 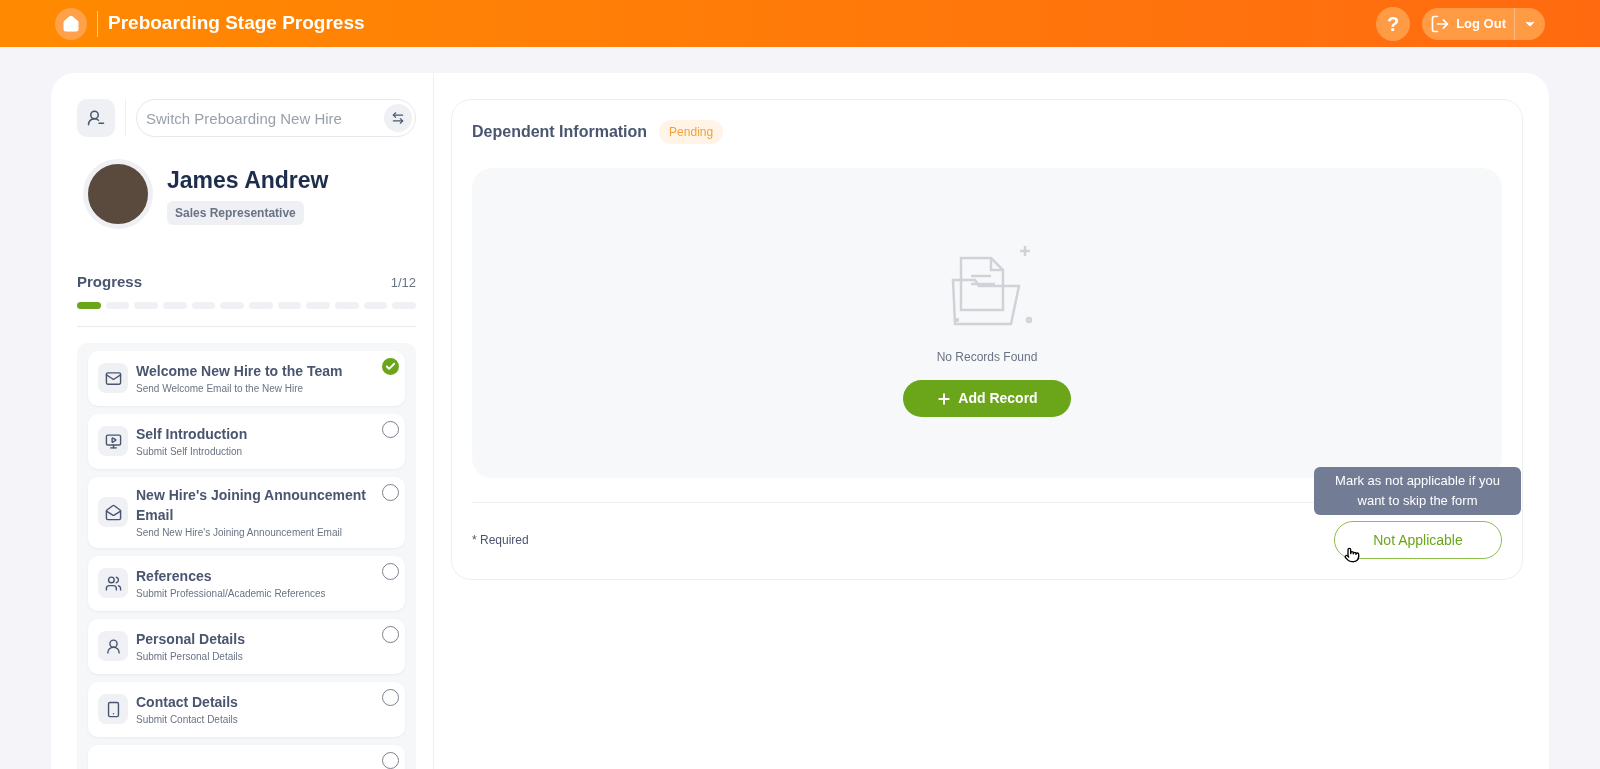 I want to click on task-title: New Hire's Joining Announcement Email, so click(x=251, y=505).